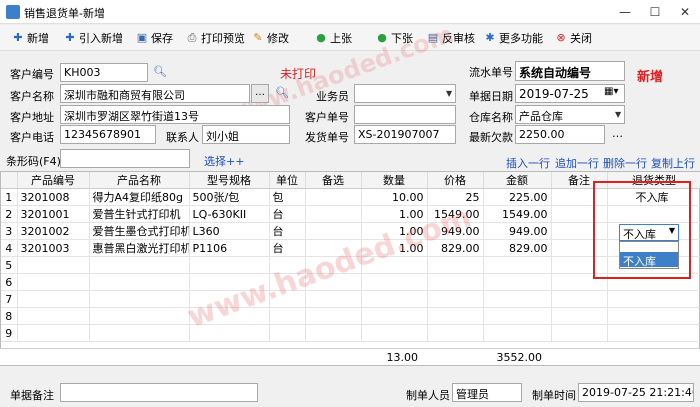 This screenshot has width=700, height=407. Describe the element at coordinates (93, 38) in the screenshot. I see `import-new-button: ✚ 引入新增` at that location.